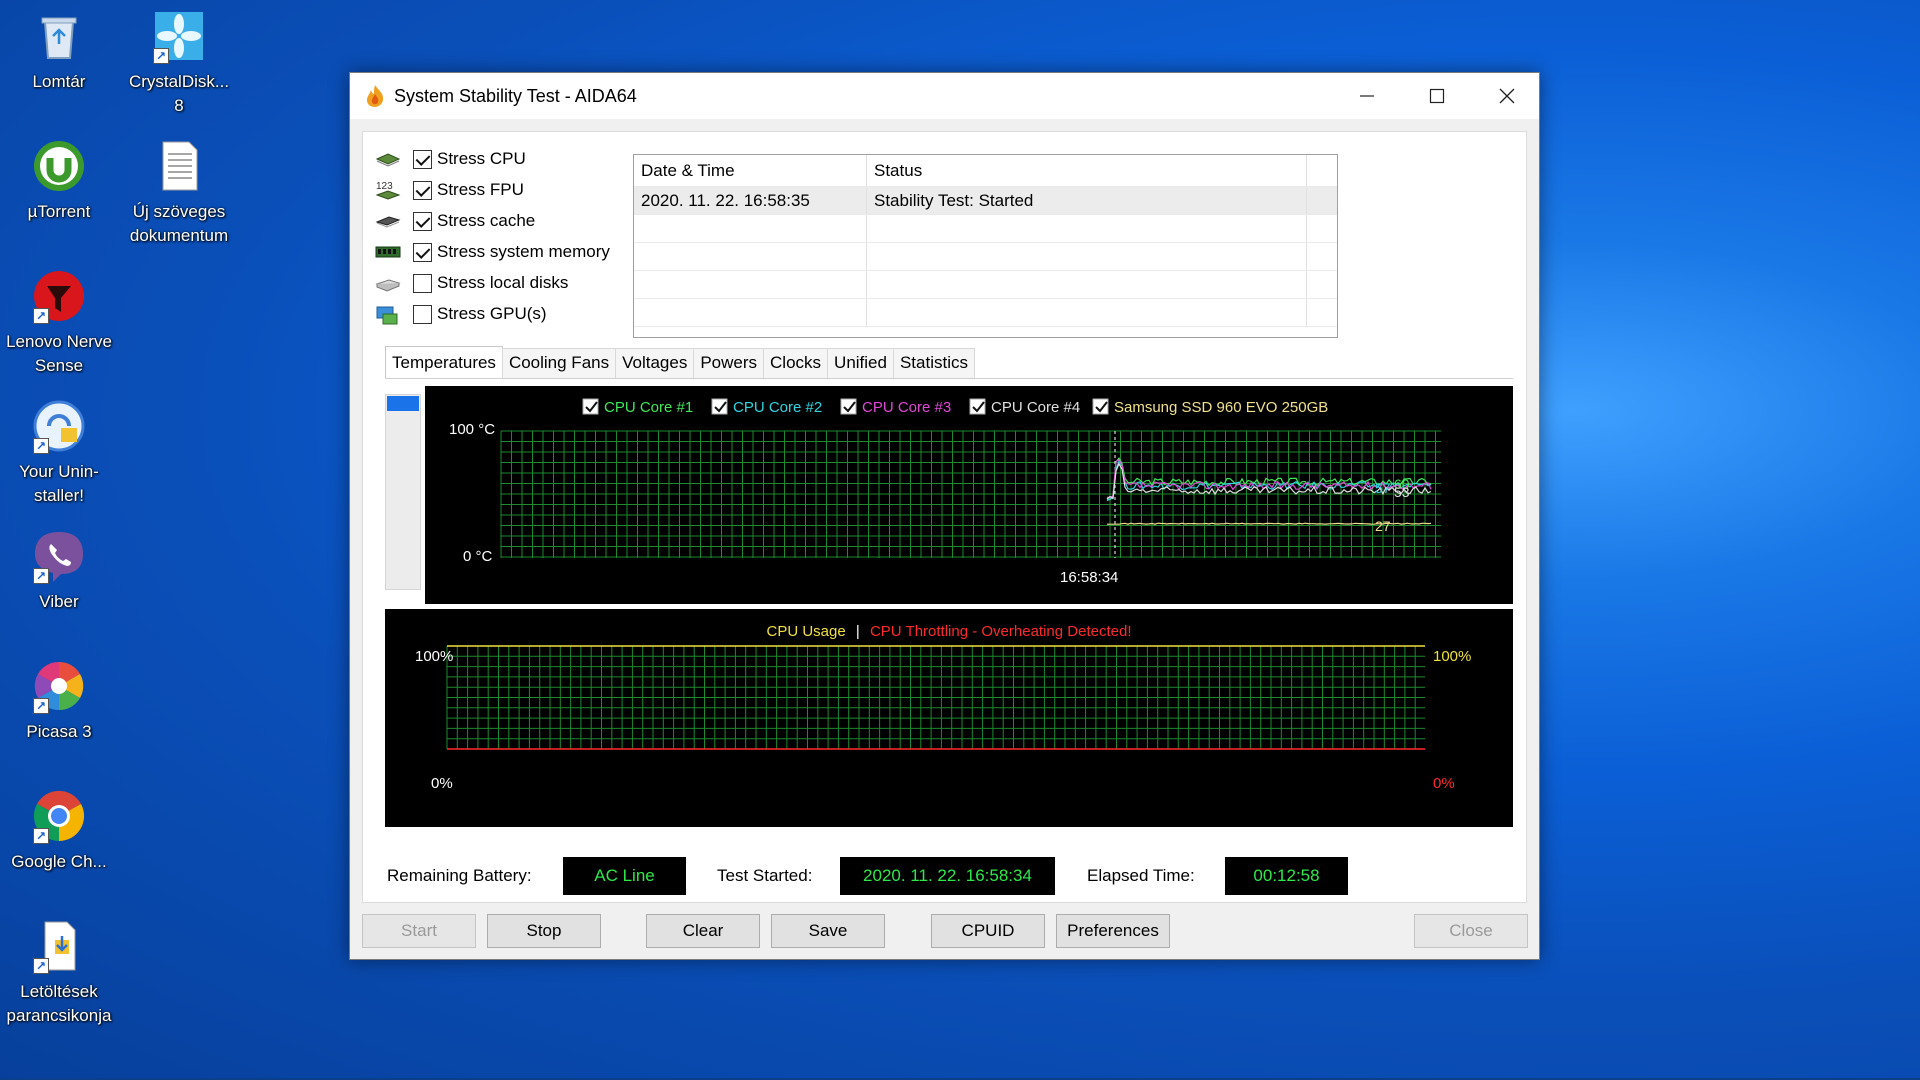 The image size is (1920, 1080). Describe the element at coordinates (944, 96) in the screenshot. I see `title-bar: System Stability Test - AIDA64` at that location.